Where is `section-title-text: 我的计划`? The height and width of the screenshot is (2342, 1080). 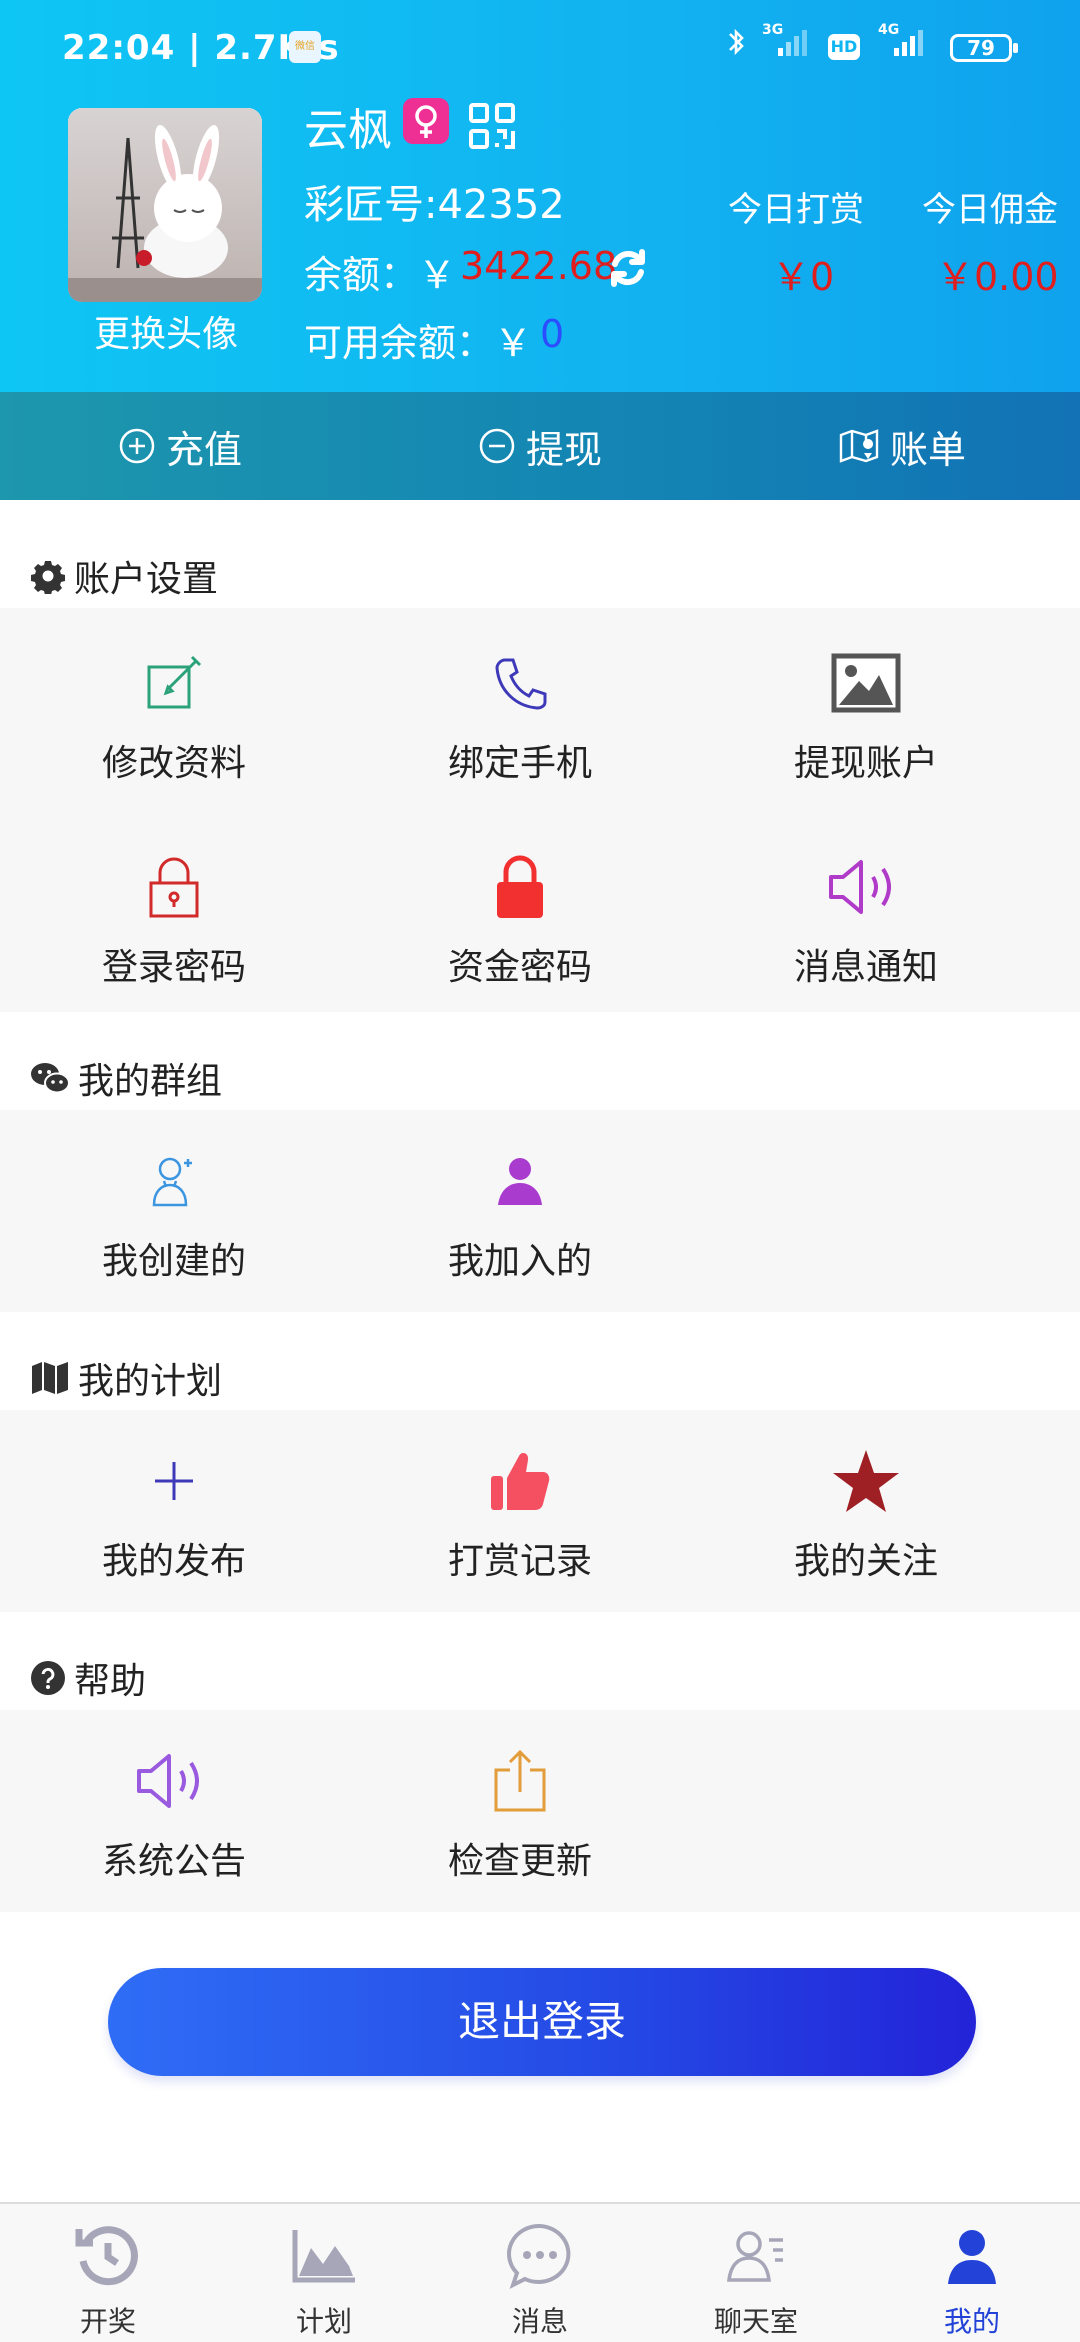
section-title-text: 我的计划 is located at coordinates (150, 1381).